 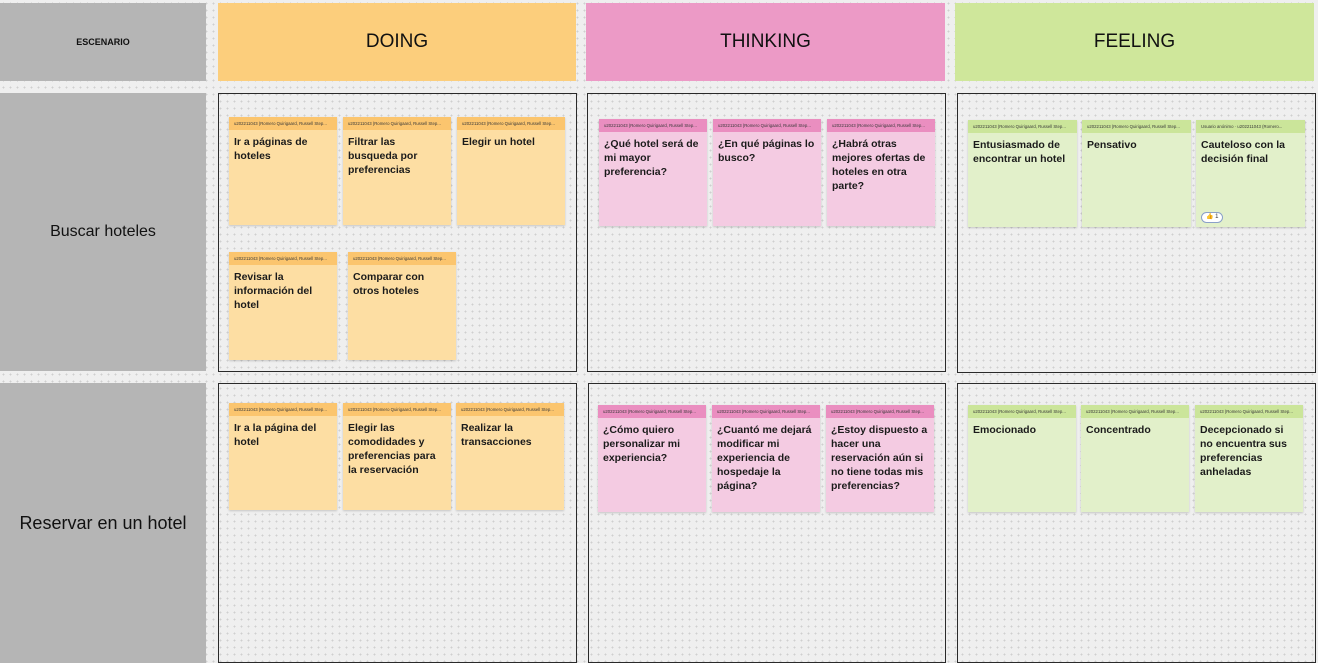 What do you see at coordinates (271, 149) in the screenshot?
I see `note-text: Ir a páginas de hoteles` at bounding box center [271, 149].